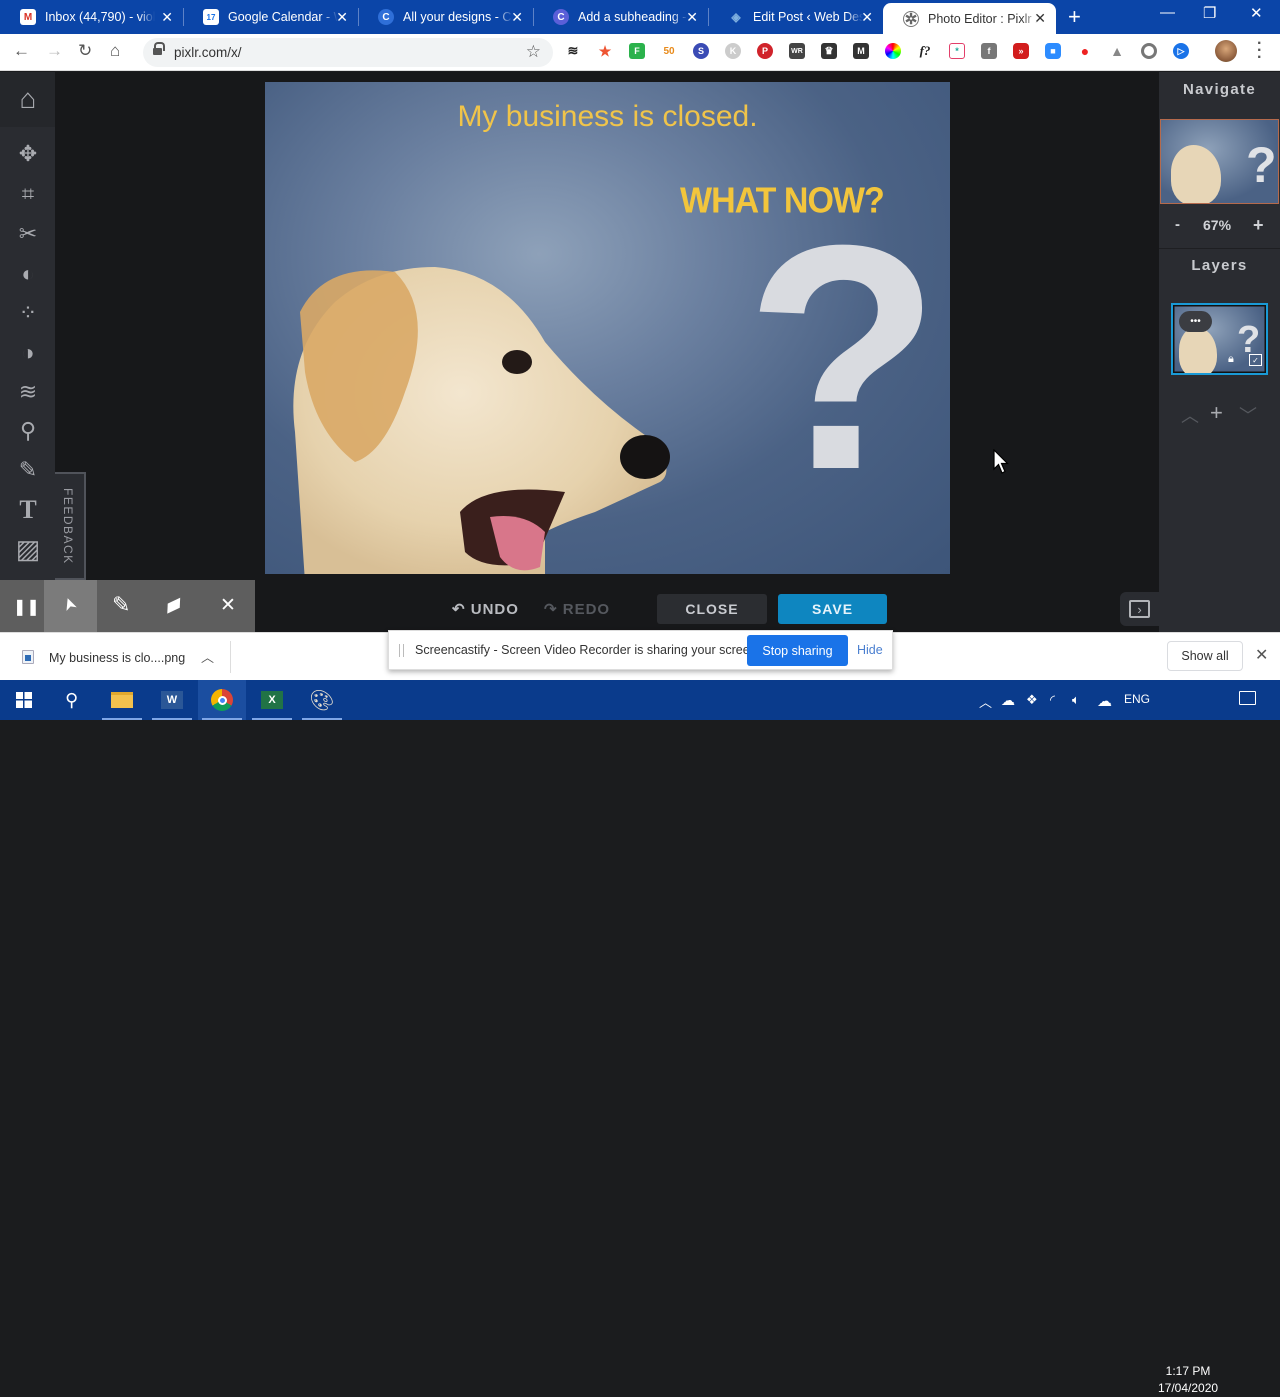 This screenshot has width=1280, height=1397. I want to click on pen-icon: ✎, so click(121, 605).